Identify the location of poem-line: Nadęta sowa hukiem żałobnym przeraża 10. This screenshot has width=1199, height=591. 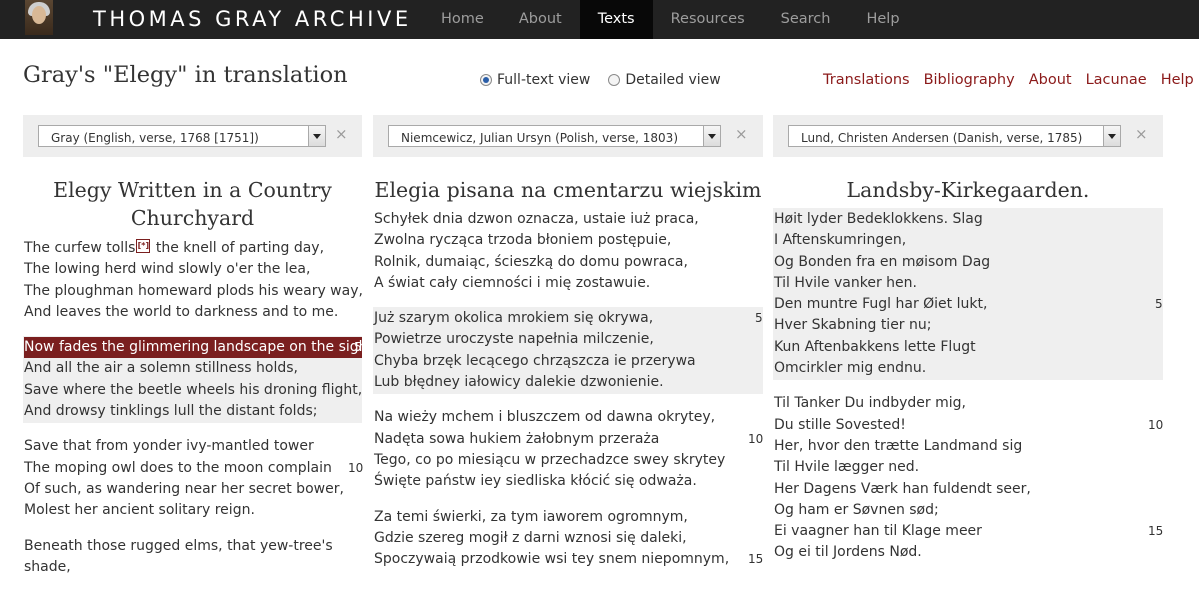
(568, 439).